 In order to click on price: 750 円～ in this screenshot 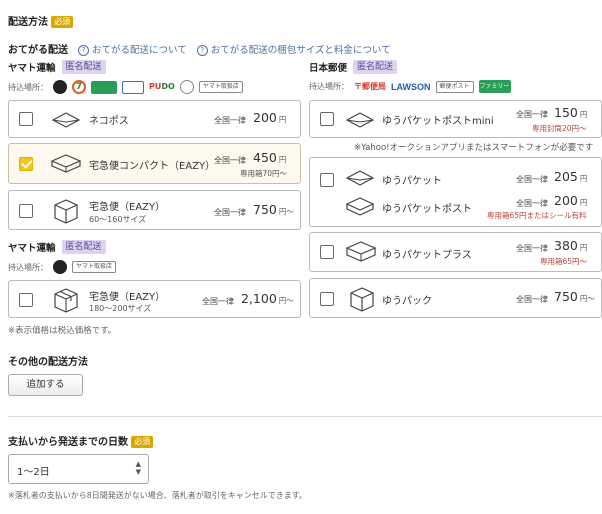, I will do `click(574, 296)`.